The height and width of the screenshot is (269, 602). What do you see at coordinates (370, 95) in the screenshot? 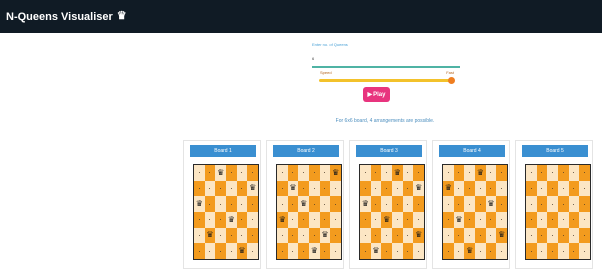
I see `play-icon: ▶` at bounding box center [370, 95].